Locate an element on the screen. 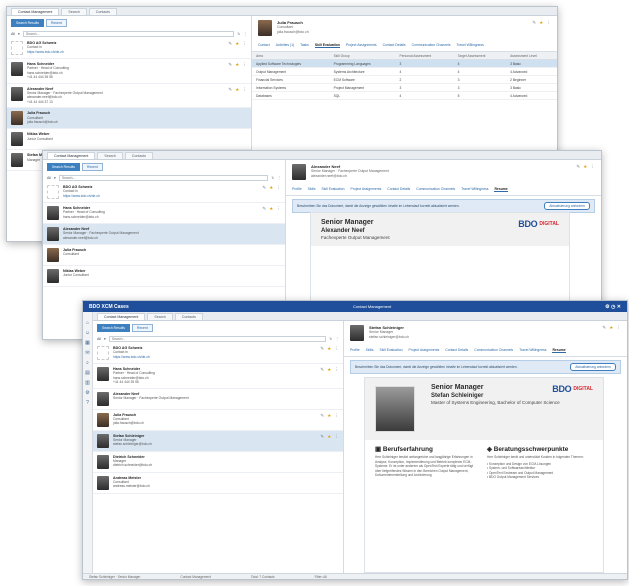 The image size is (629, 586). help-icon: ? is located at coordinates (87, 403).